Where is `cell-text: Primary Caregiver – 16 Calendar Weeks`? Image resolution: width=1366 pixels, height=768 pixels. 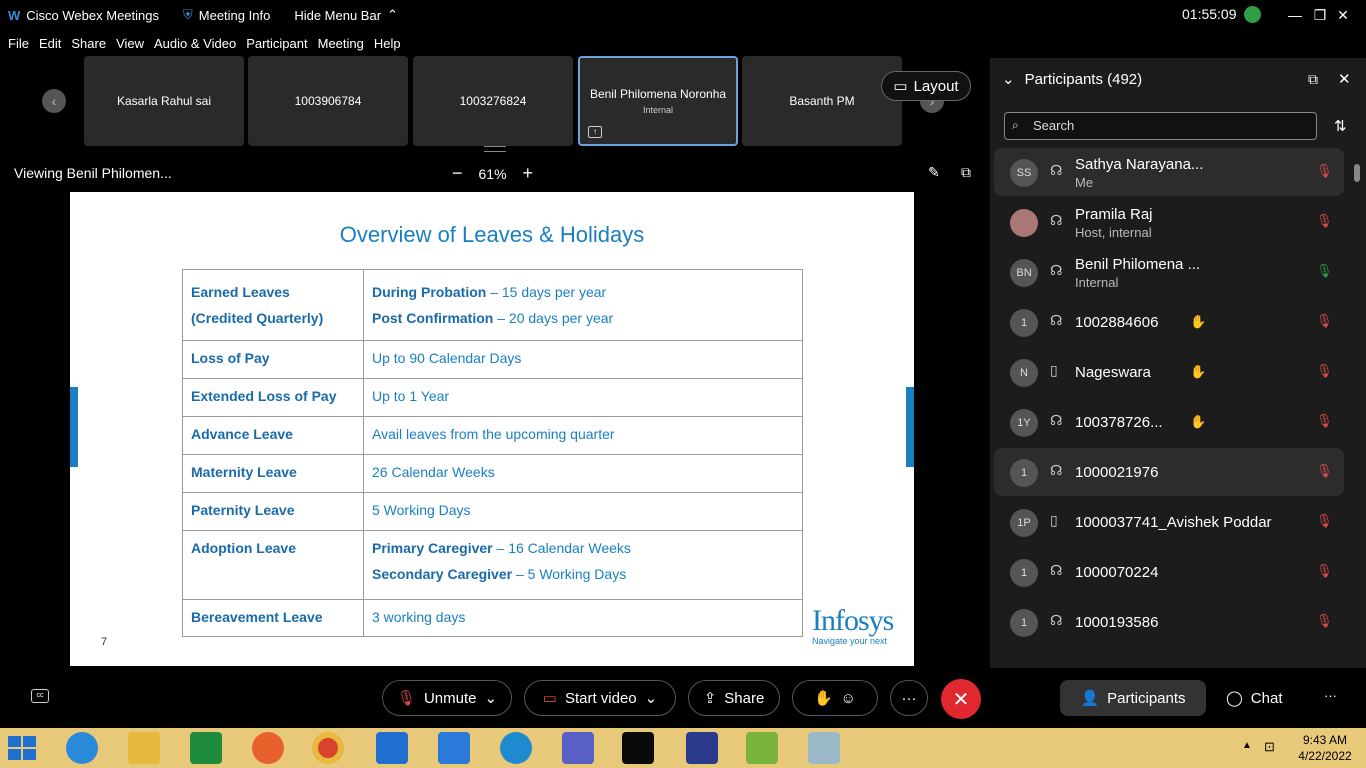 cell-text: Primary Caregiver – 16 Calendar Weeks is located at coordinates (501, 548).